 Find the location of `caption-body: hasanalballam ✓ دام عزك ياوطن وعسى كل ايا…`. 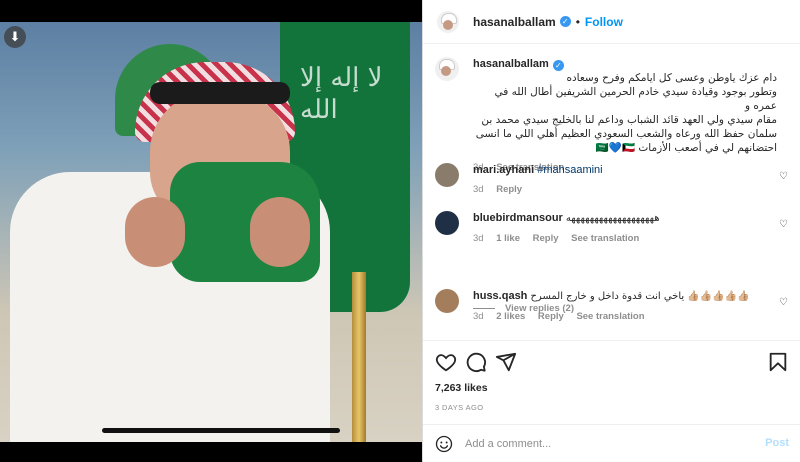

caption-body: hasanalballam ✓ دام عزك ياوطن وعسى كل ايا… is located at coordinates (625, 116).